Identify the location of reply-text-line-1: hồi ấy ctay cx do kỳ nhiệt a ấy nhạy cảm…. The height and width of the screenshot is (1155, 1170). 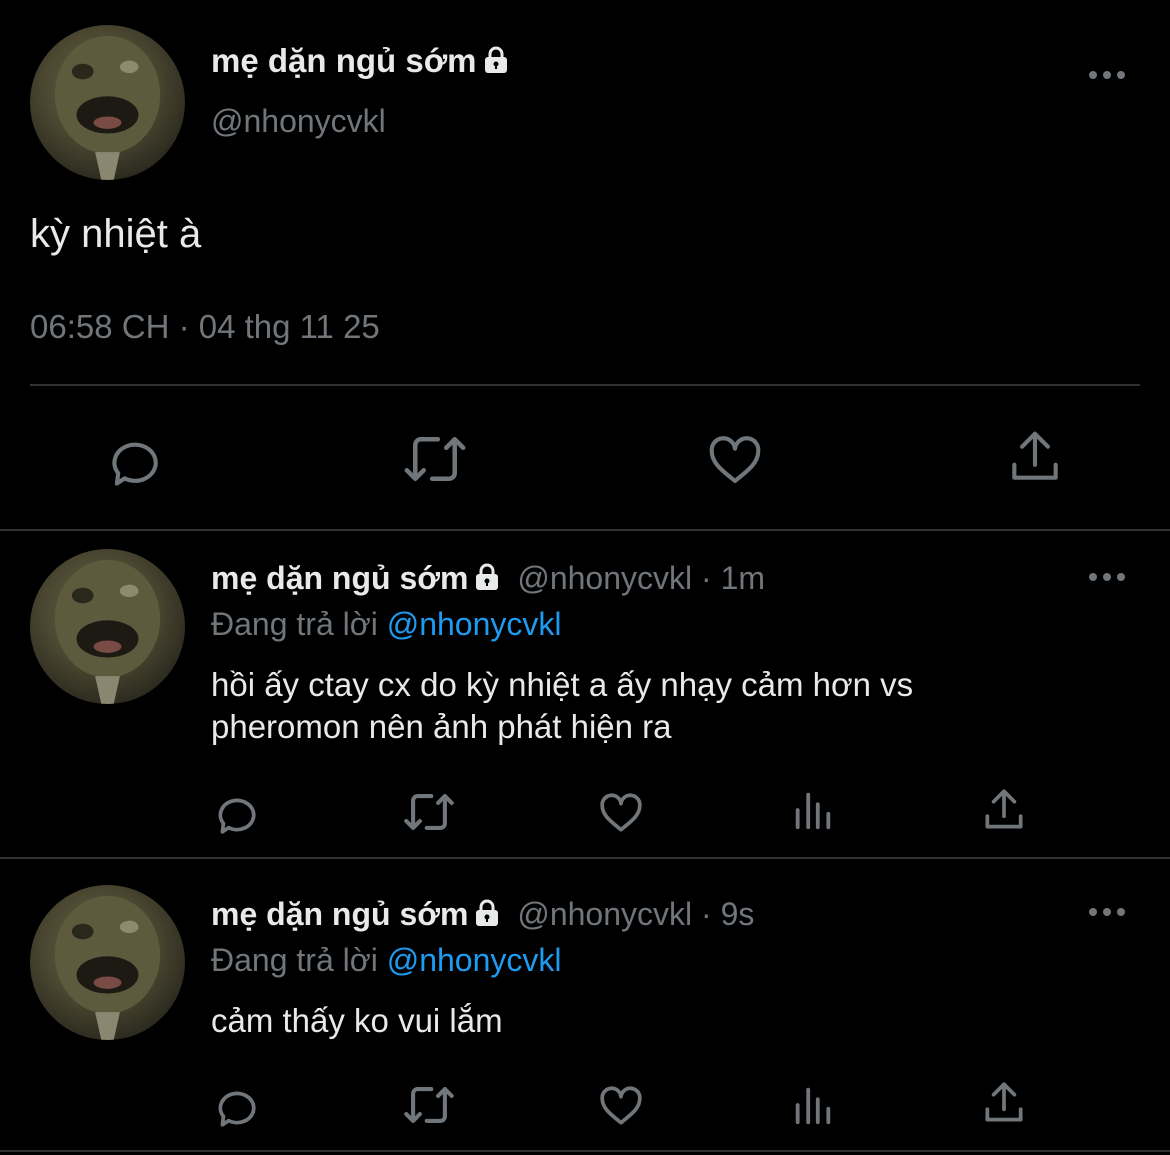
(562, 684).